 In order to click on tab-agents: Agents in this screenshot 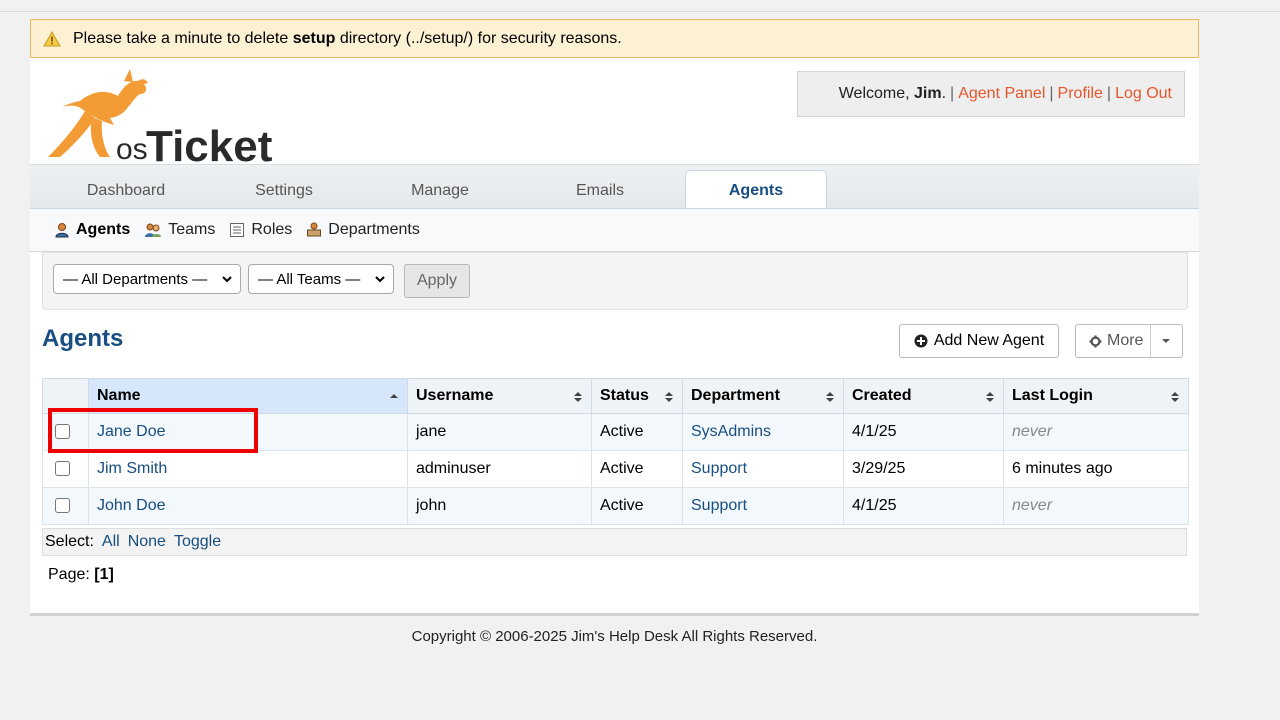, I will do `click(756, 190)`.